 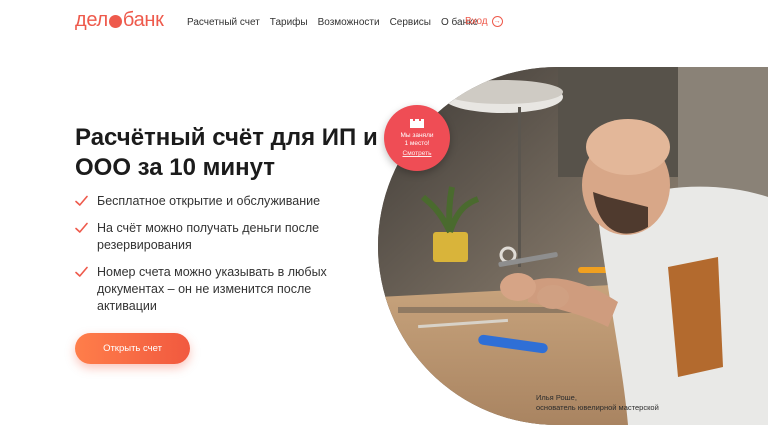 I want to click on arrow-right-icon: →, so click(x=497, y=21).